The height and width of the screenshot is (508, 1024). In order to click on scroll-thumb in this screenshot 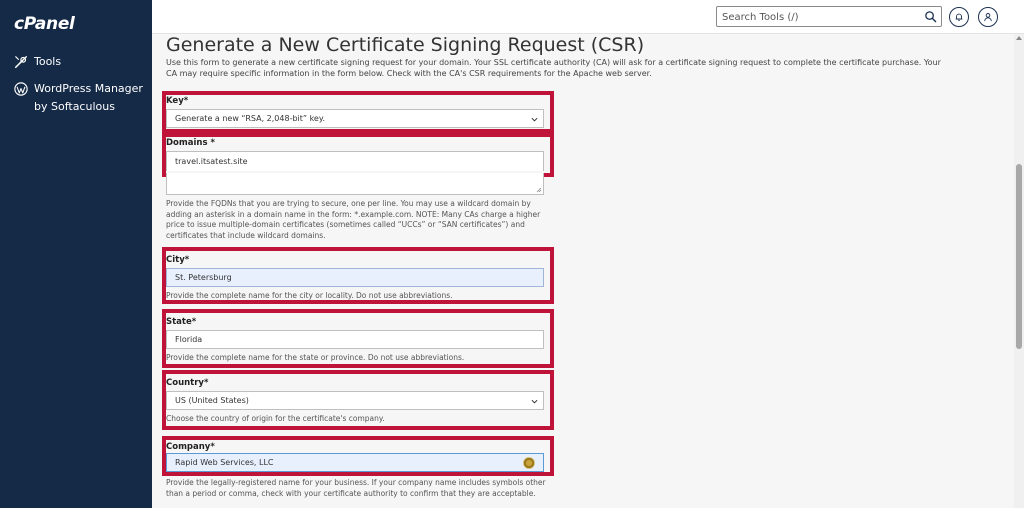, I will do `click(1019, 256)`.